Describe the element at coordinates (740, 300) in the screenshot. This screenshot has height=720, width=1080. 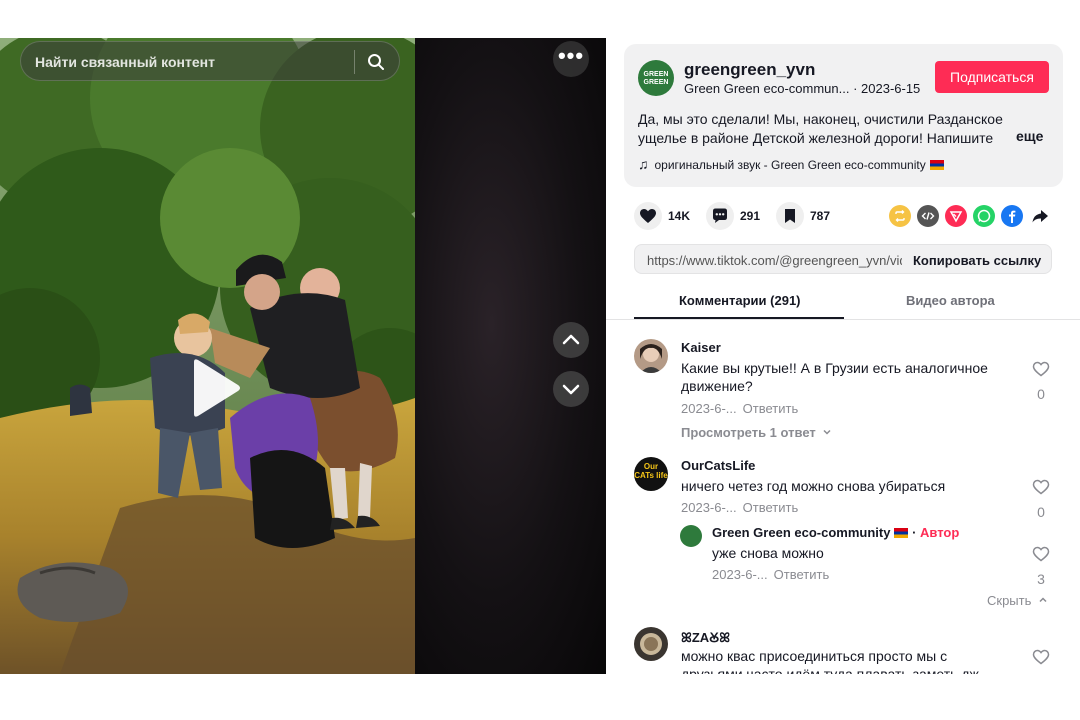
I see `tab-comments: Комментарии (291)` at that location.